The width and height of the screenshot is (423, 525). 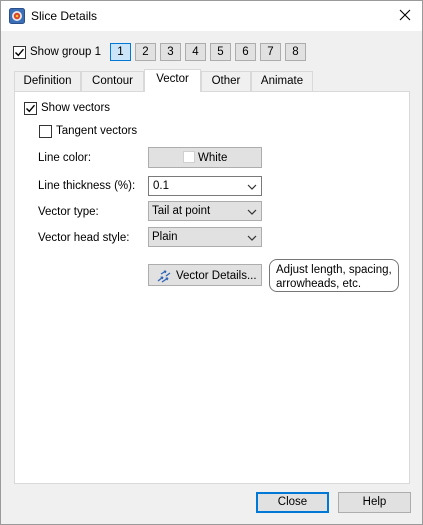 I want to click on vector-field-icon, so click(x=164, y=277).